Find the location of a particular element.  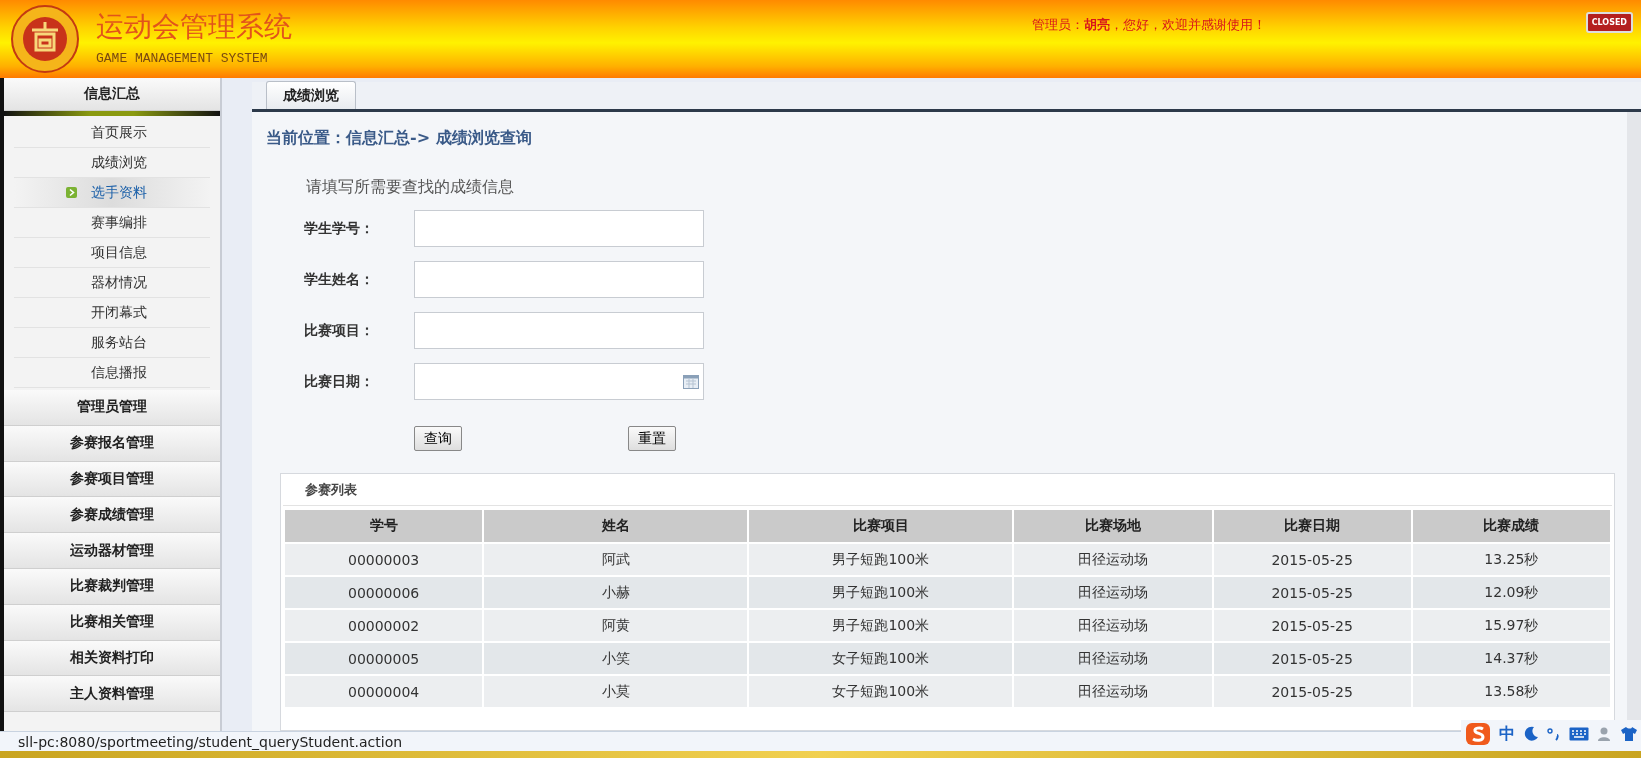

reset-button: 重置 is located at coordinates (652, 438).